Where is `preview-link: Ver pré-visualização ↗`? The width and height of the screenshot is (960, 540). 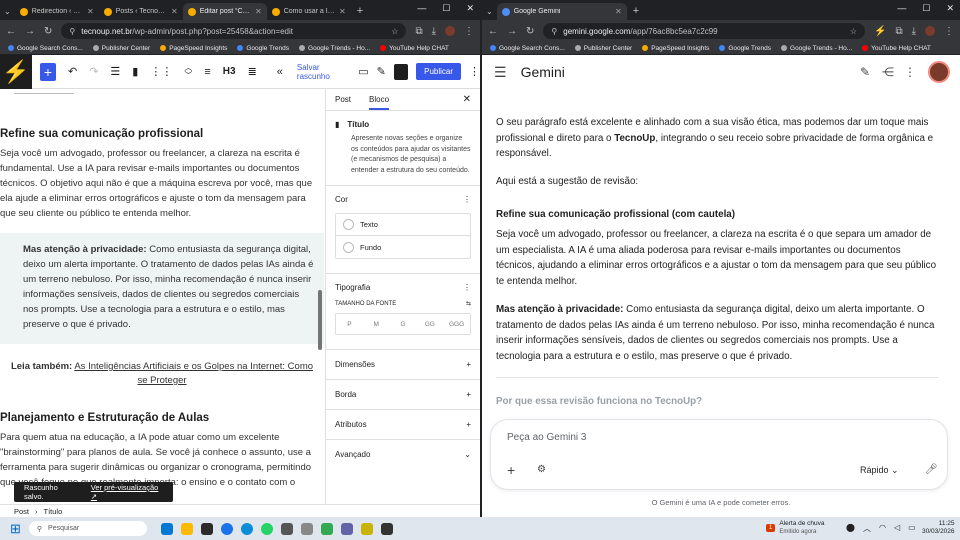 preview-link: Ver pré-visualização ↗ is located at coordinates (127, 492).